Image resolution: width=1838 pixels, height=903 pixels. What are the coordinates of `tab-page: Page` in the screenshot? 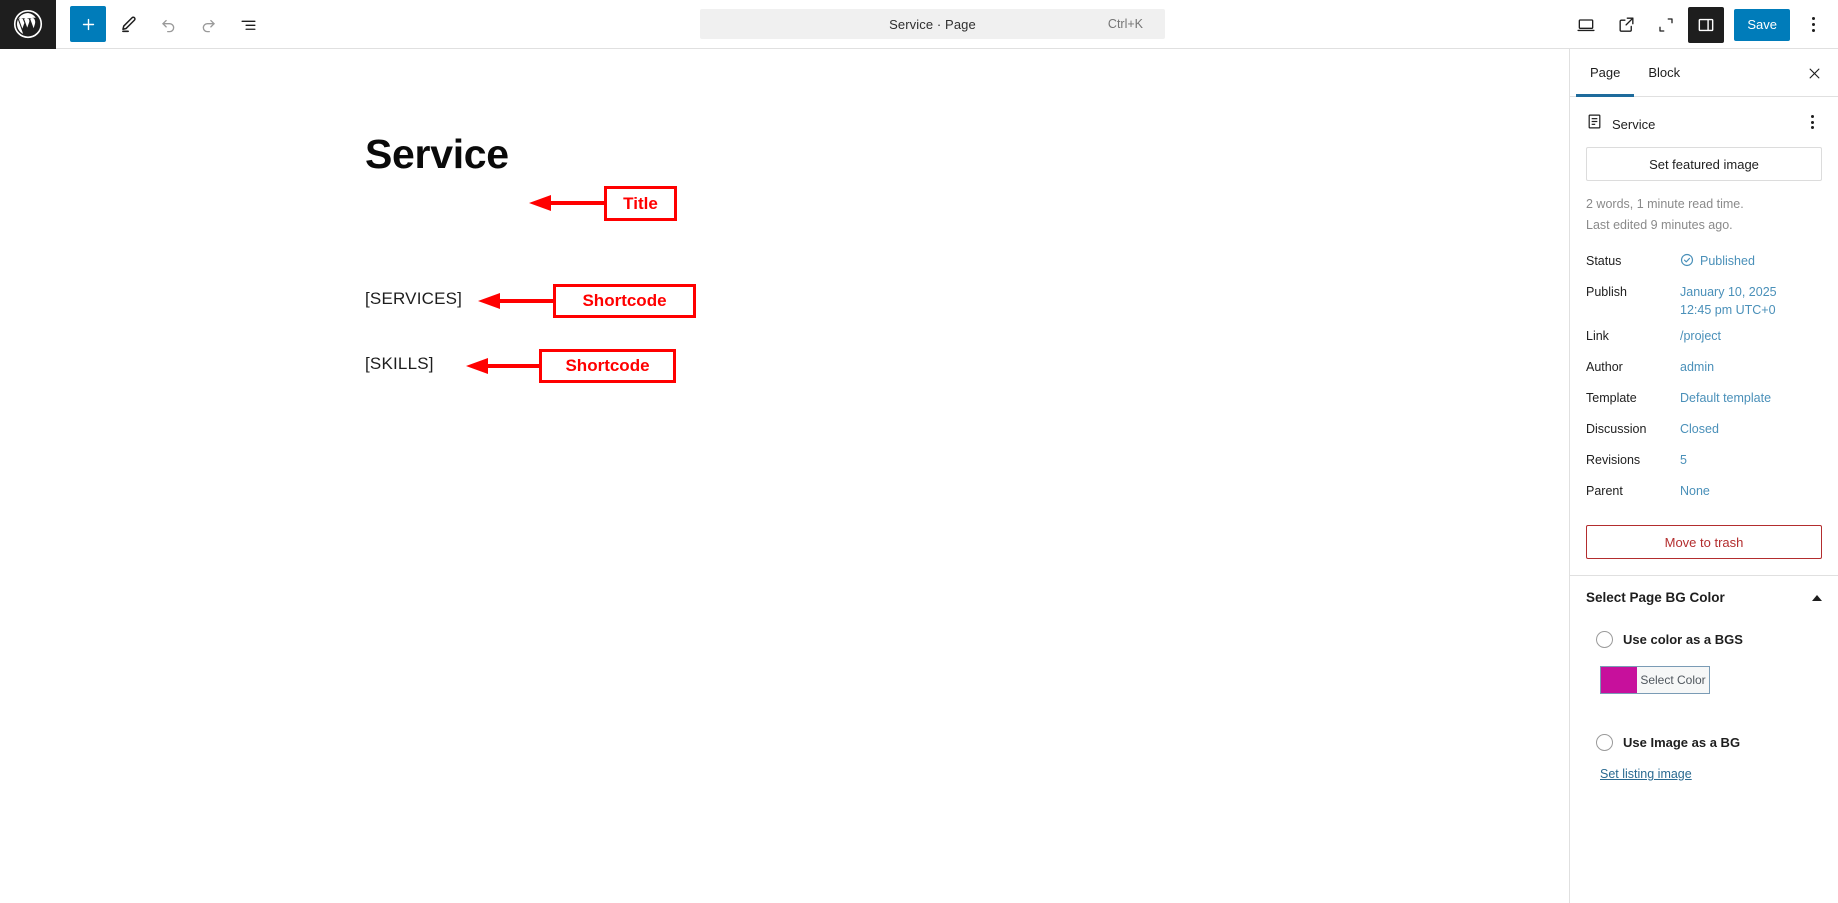 It's located at (1605, 73).